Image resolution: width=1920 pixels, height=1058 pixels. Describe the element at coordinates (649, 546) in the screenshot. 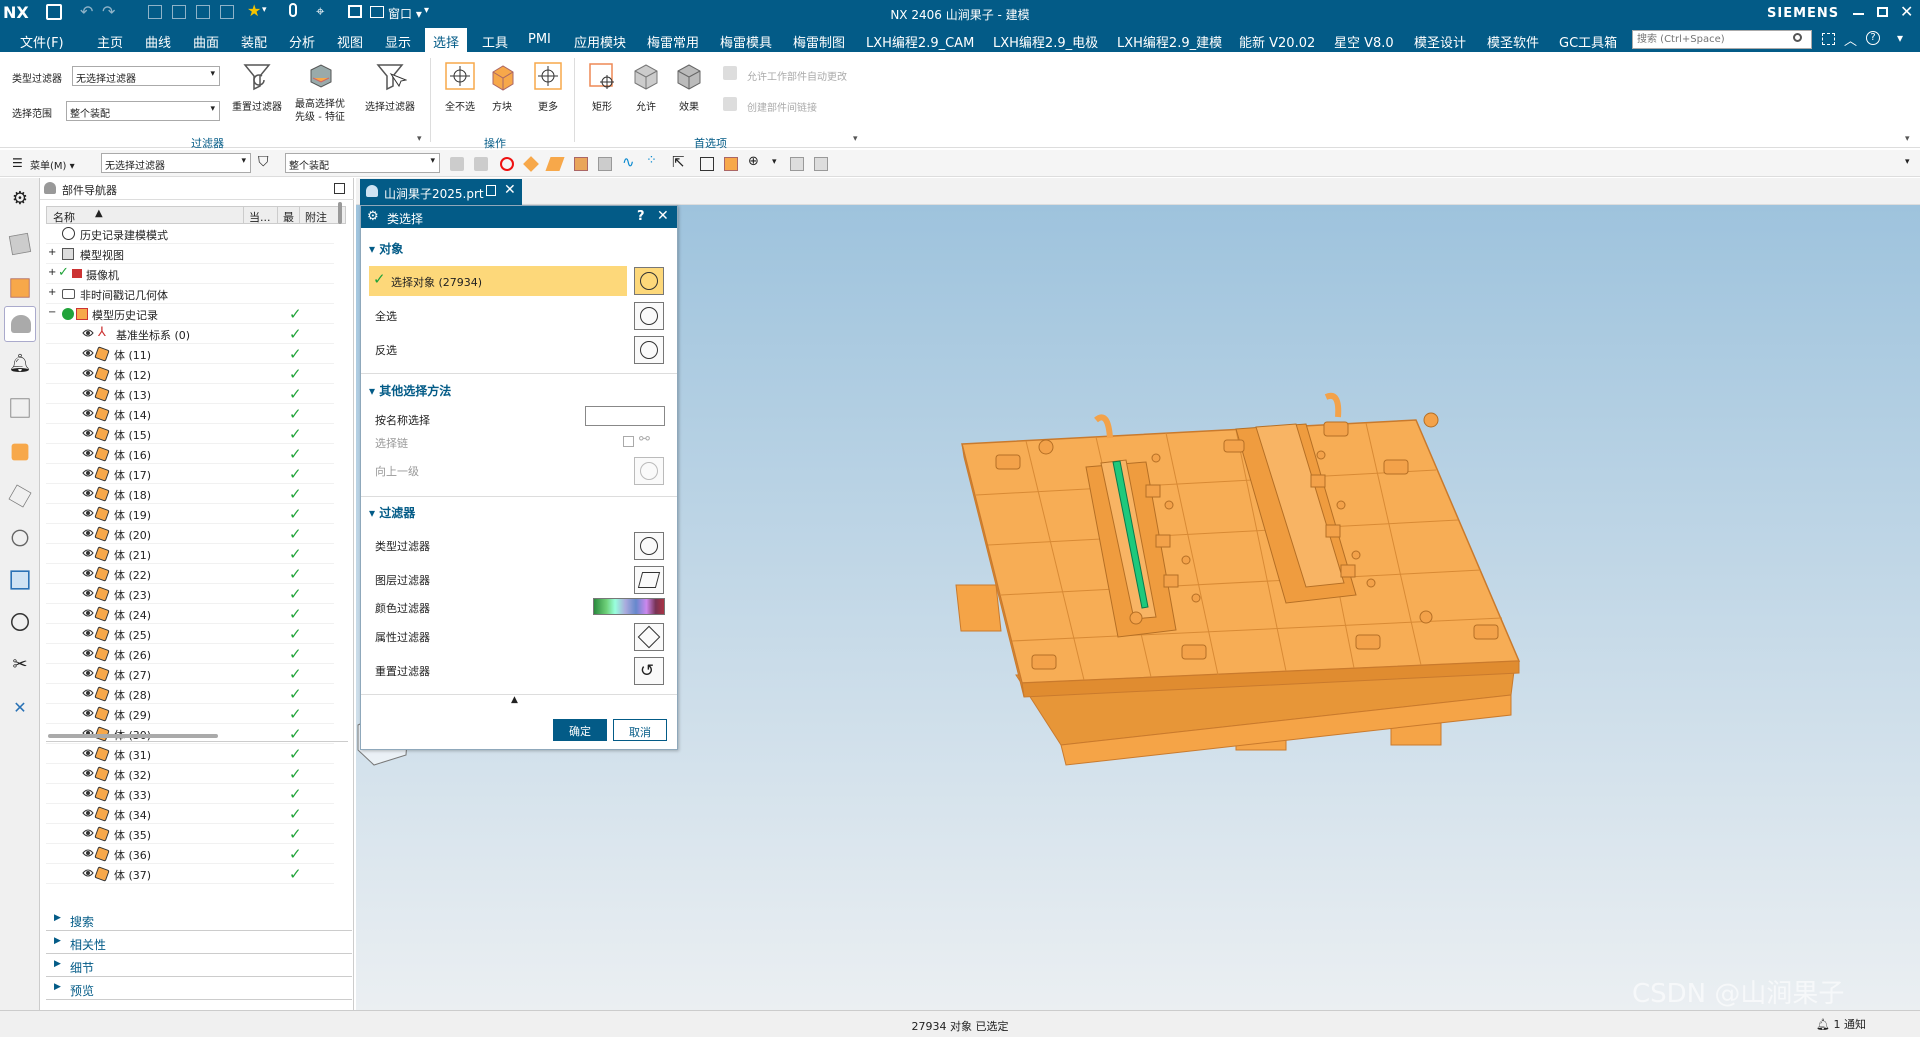

I see `type-filter-button` at that location.